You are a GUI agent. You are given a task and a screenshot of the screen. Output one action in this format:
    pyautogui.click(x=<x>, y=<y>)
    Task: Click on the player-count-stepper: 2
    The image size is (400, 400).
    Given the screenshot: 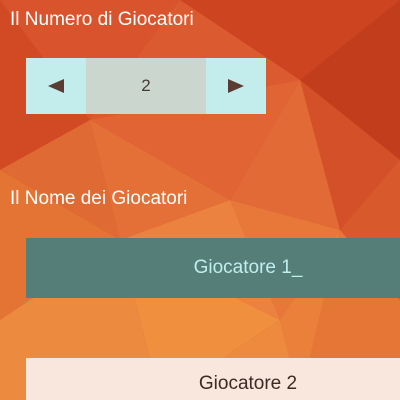 What is the action you would take?
    pyautogui.click(x=146, y=86)
    